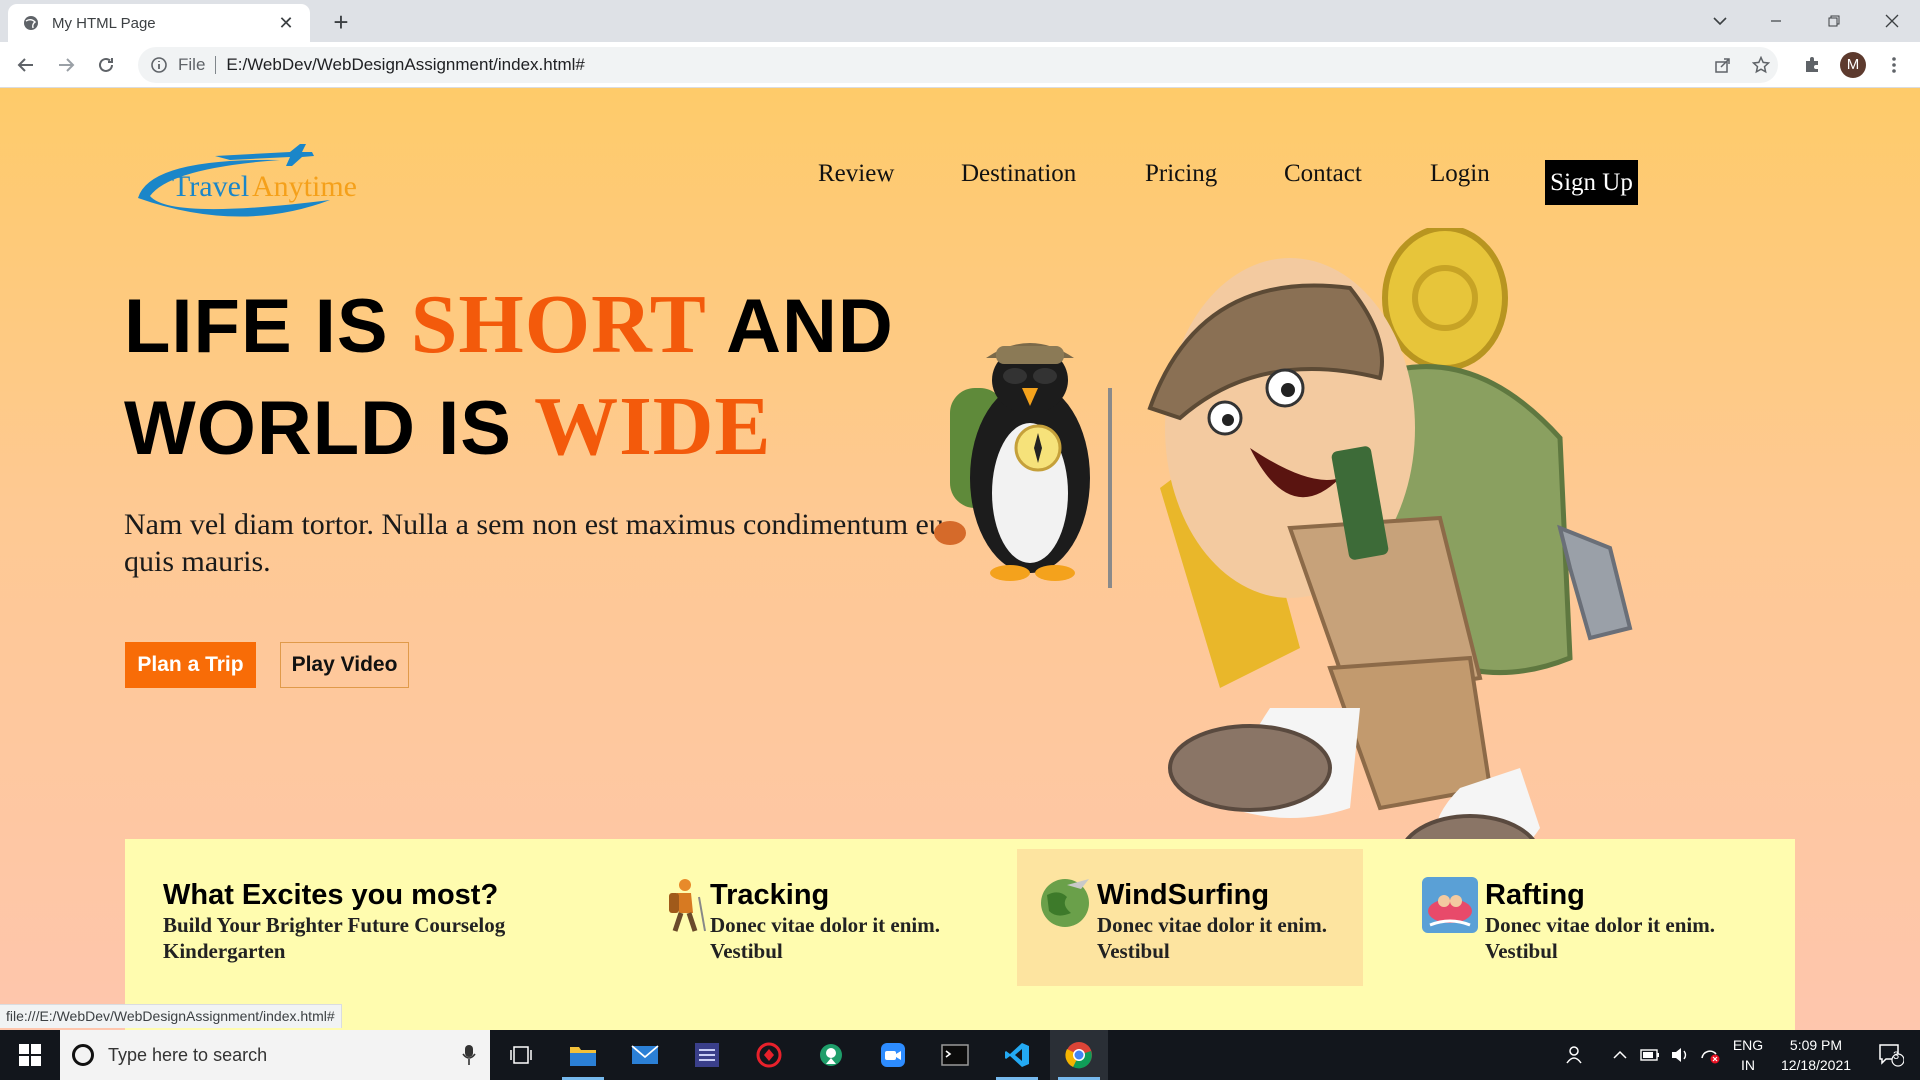 The width and height of the screenshot is (1920, 1080). Describe the element at coordinates (1591, 182) in the screenshot. I see `sign-up-button: Sign Up` at that location.